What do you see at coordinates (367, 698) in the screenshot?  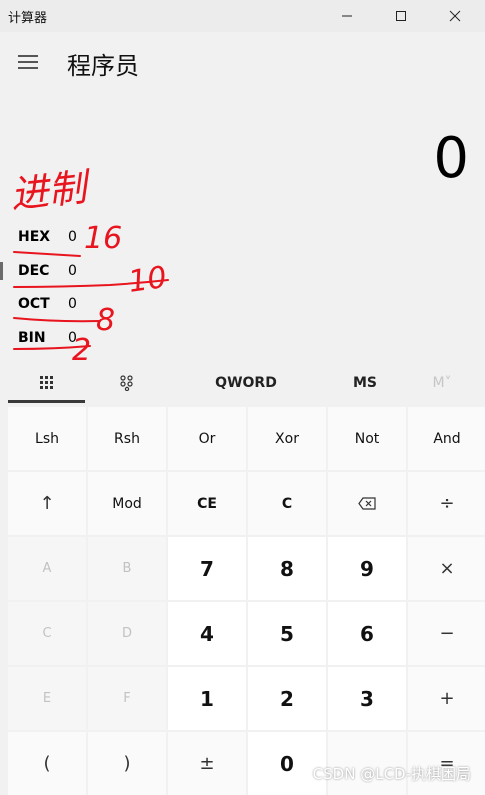 I see `digit-3-key: 3` at bounding box center [367, 698].